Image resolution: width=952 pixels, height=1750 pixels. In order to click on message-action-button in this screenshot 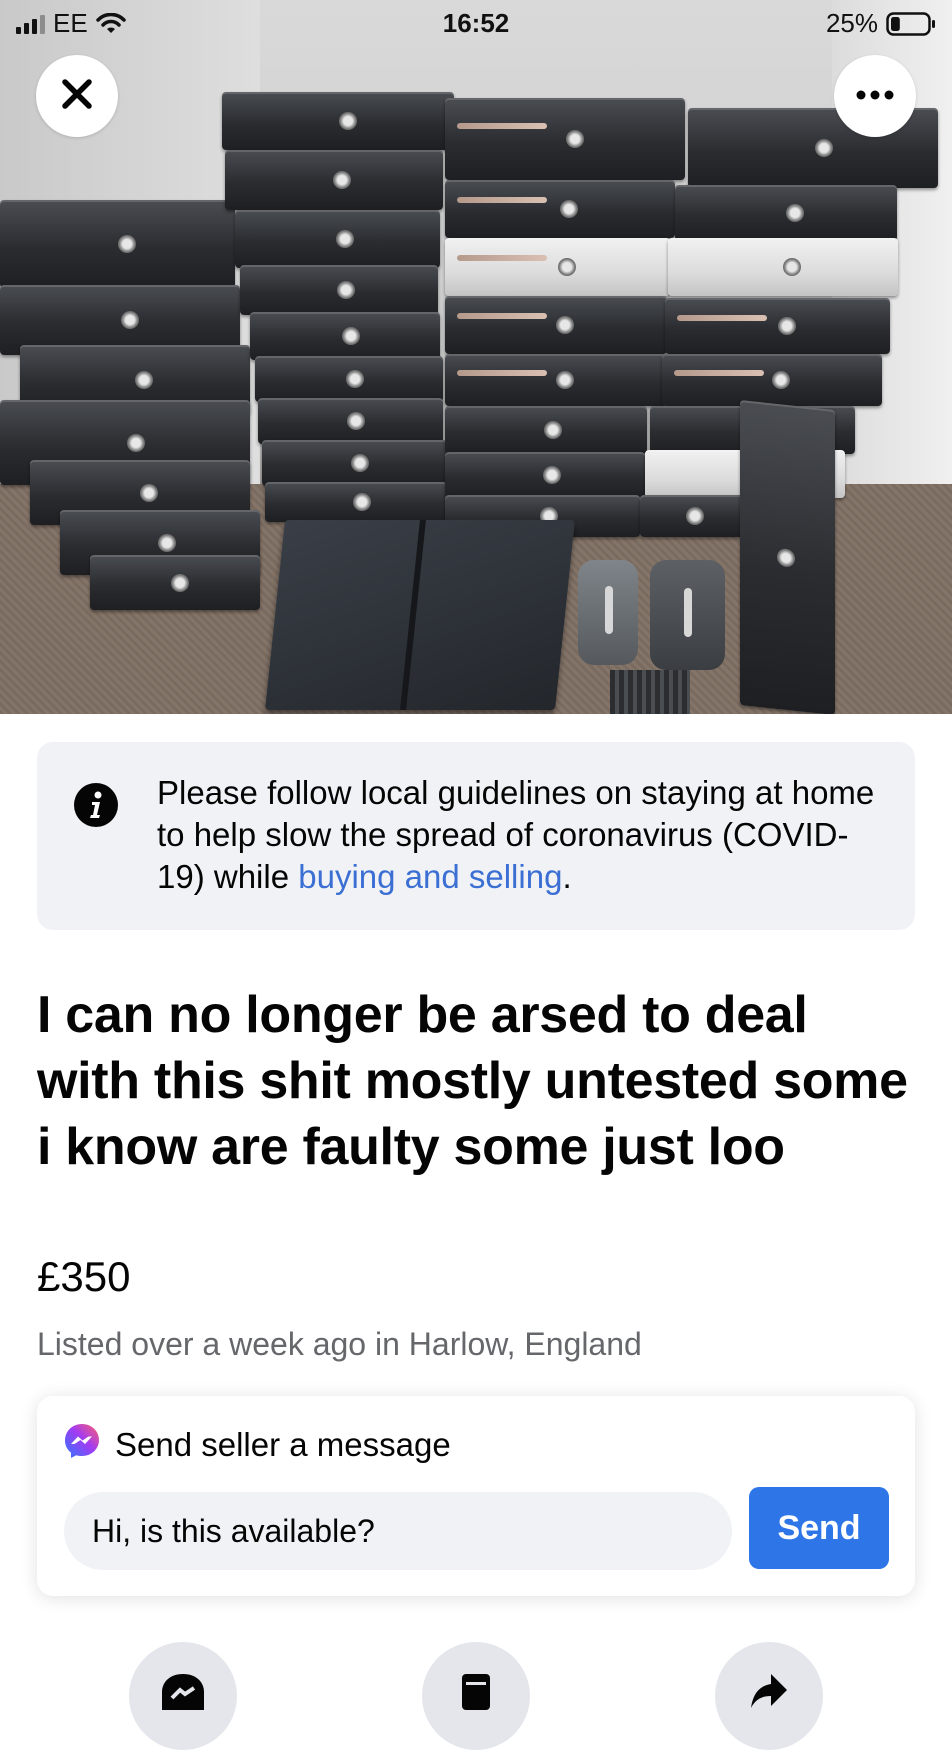, I will do `click(183, 1696)`.